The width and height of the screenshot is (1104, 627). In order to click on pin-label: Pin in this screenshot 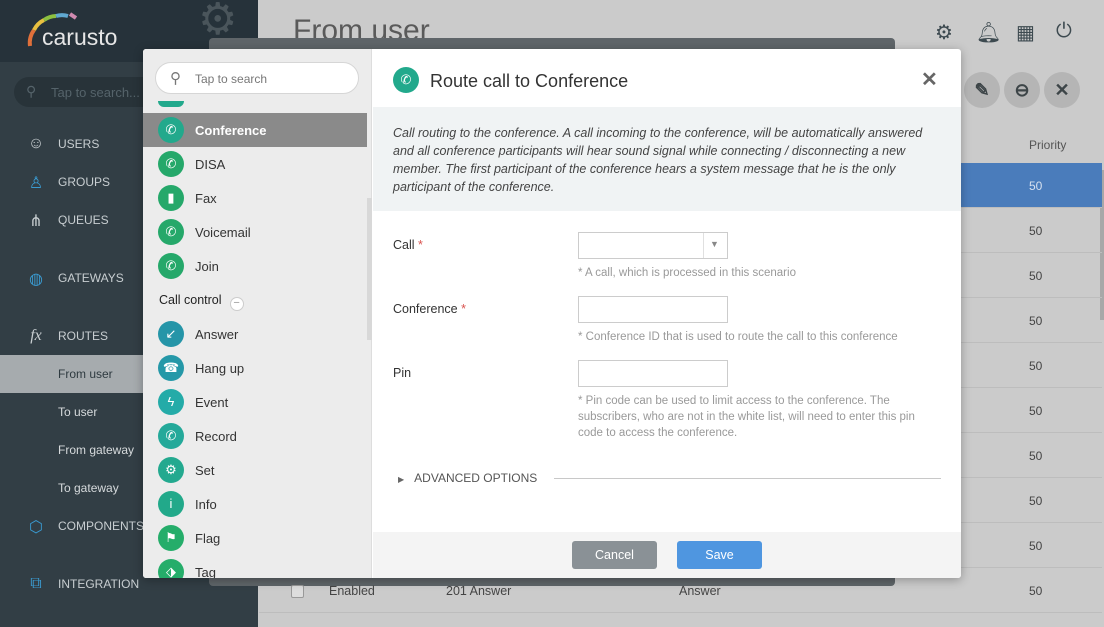, I will do `click(402, 373)`.